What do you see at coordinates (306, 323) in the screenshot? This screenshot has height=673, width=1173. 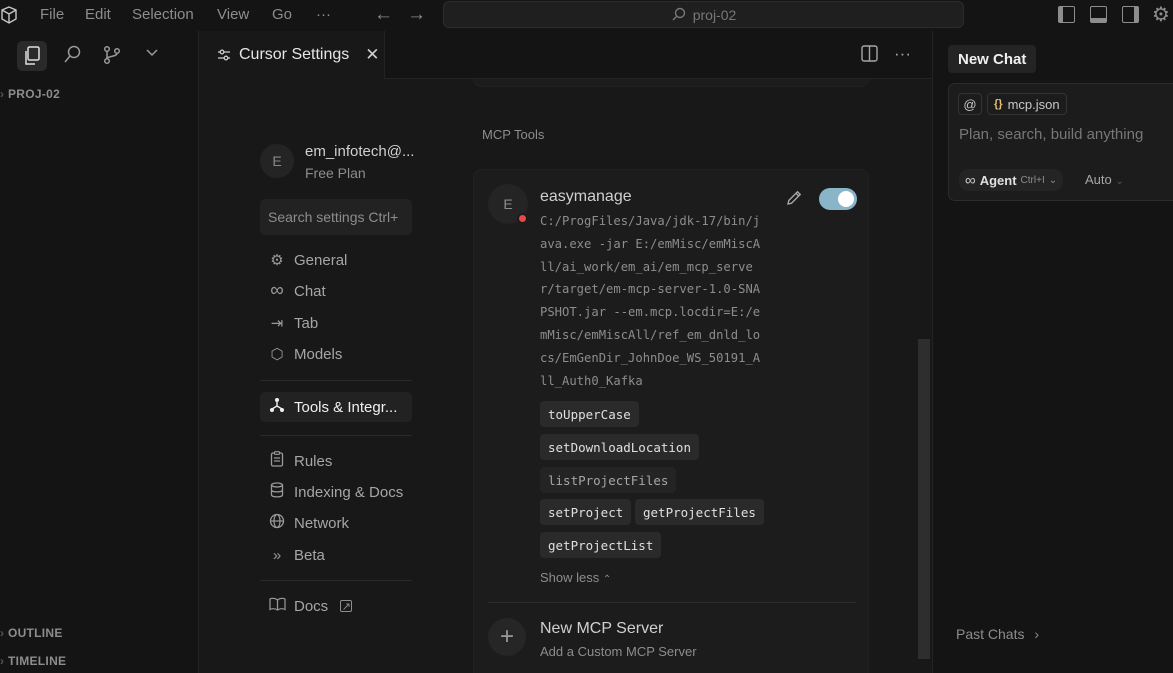 I see `nav-label: Tab` at bounding box center [306, 323].